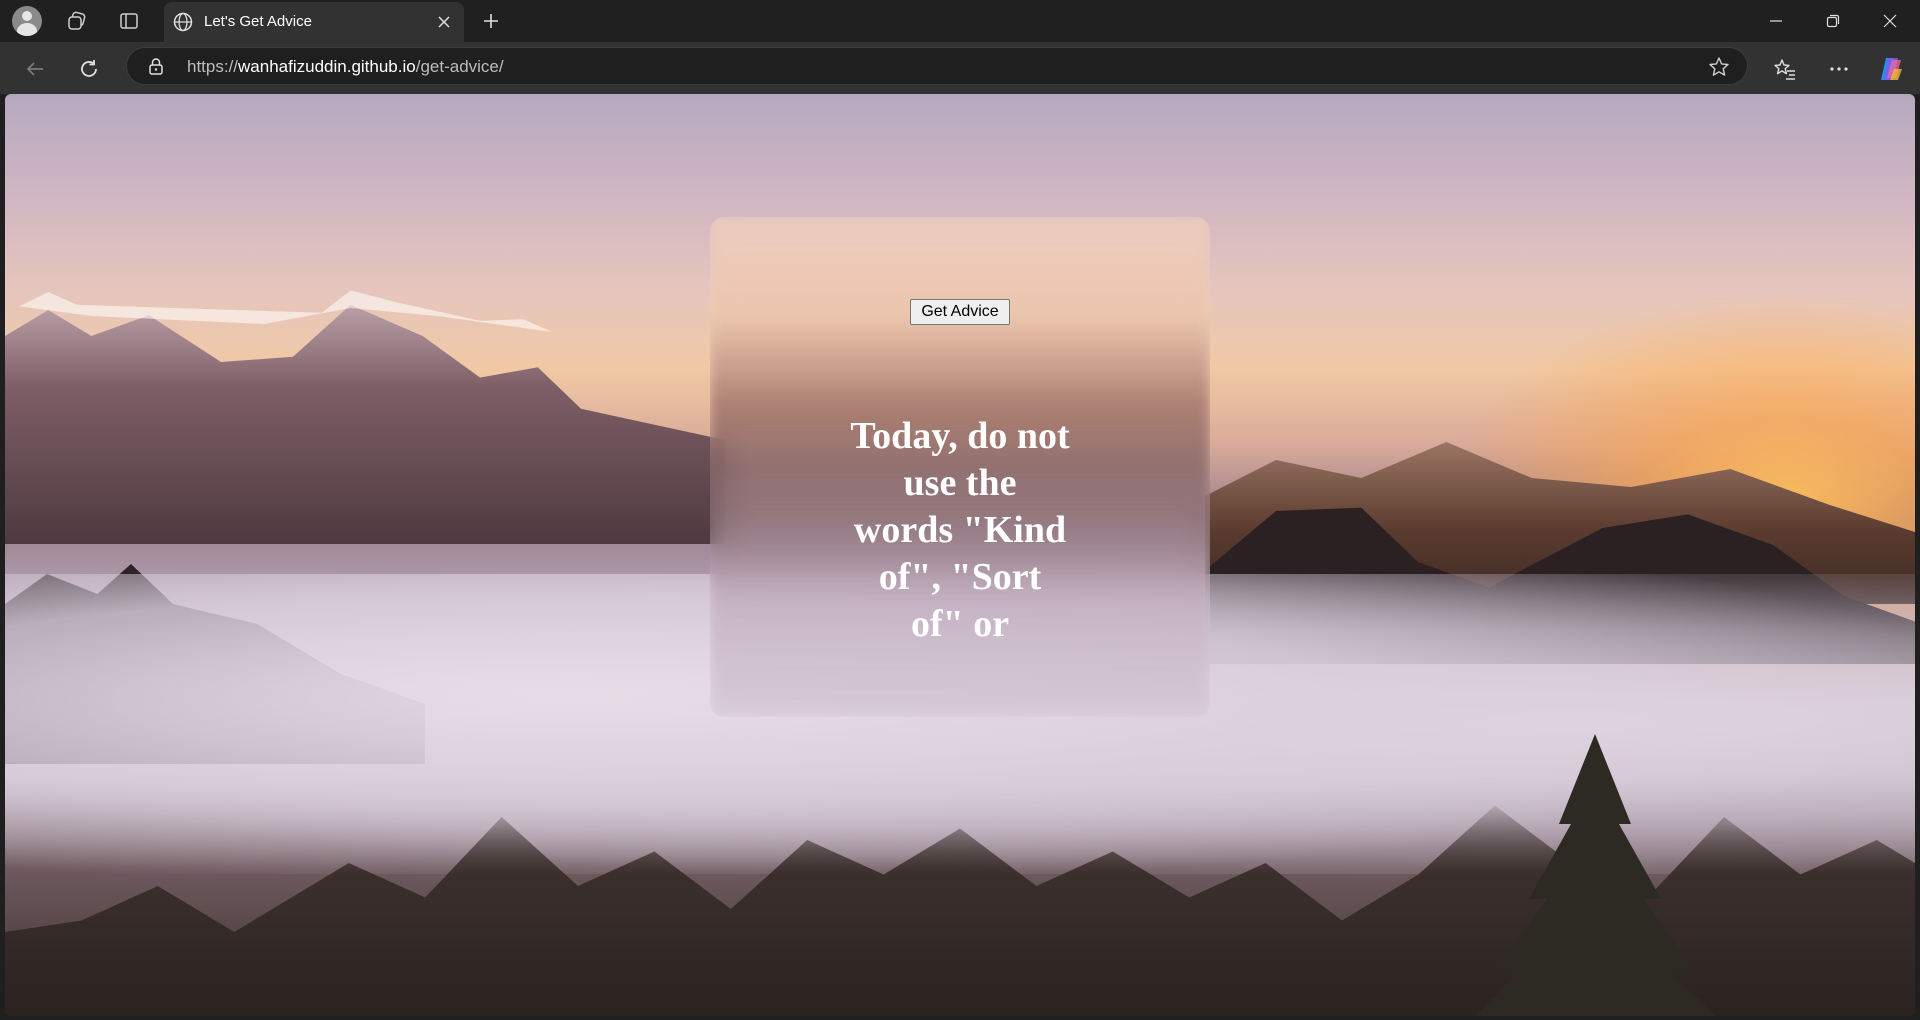 This screenshot has height=1020, width=1920. What do you see at coordinates (1890, 21) in the screenshot?
I see `close-window-icon` at bounding box center [1890, 21].